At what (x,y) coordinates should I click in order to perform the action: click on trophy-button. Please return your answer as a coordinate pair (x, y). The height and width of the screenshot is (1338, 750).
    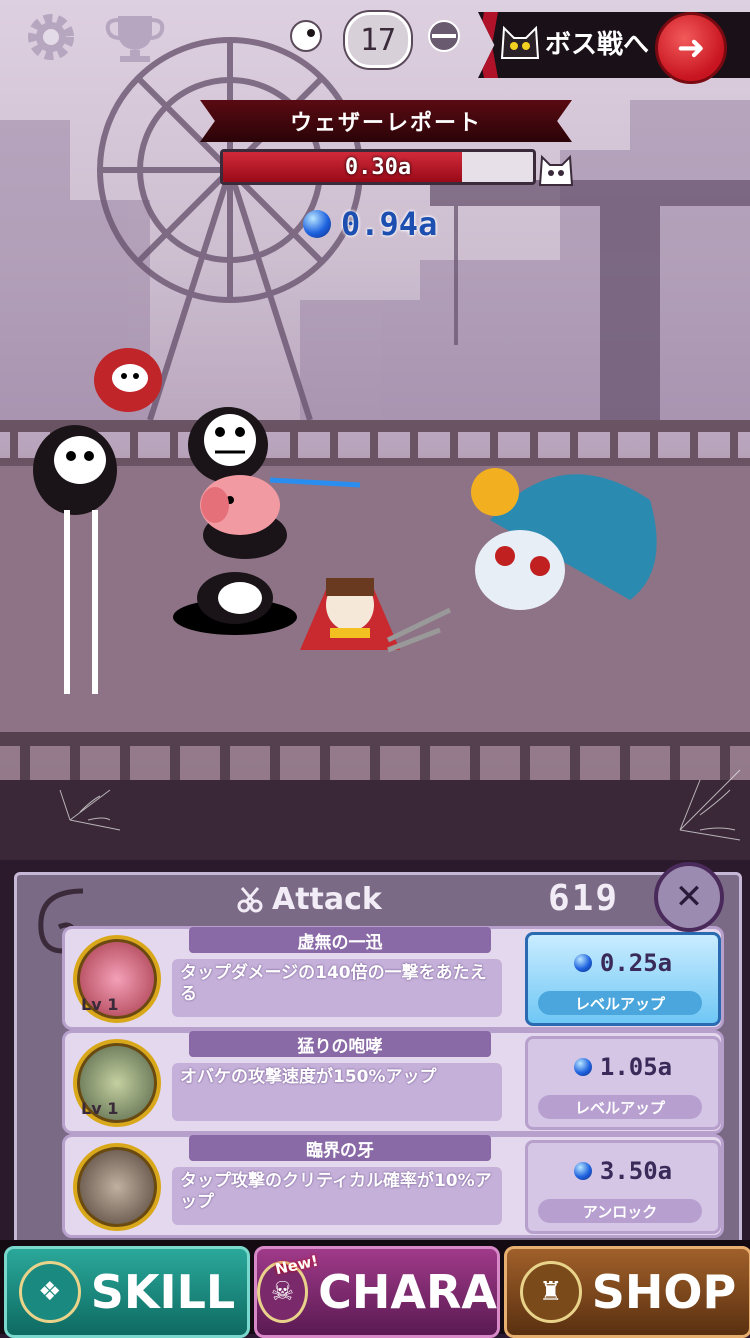
    Looking at the image, I should click on (135, 37).